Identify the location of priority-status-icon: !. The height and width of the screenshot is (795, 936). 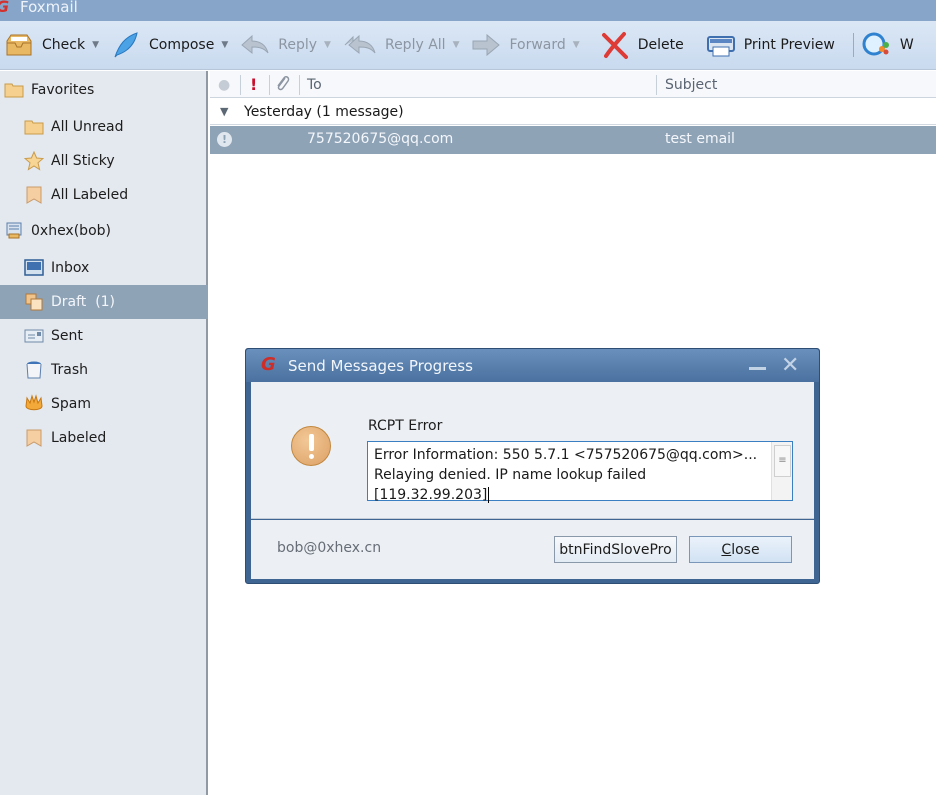
(224, 139).